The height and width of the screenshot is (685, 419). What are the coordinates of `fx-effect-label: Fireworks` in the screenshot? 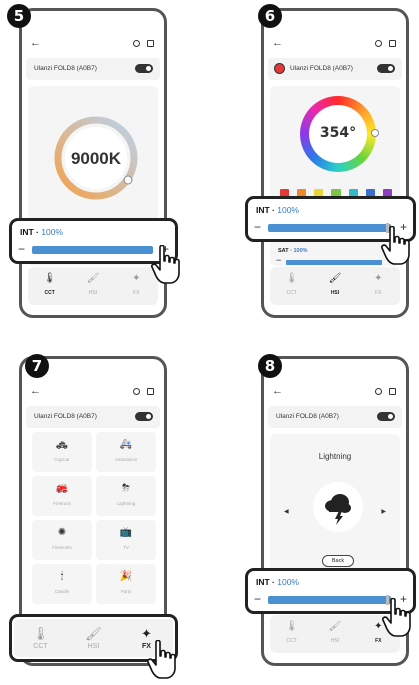 It's located at (62, 547).